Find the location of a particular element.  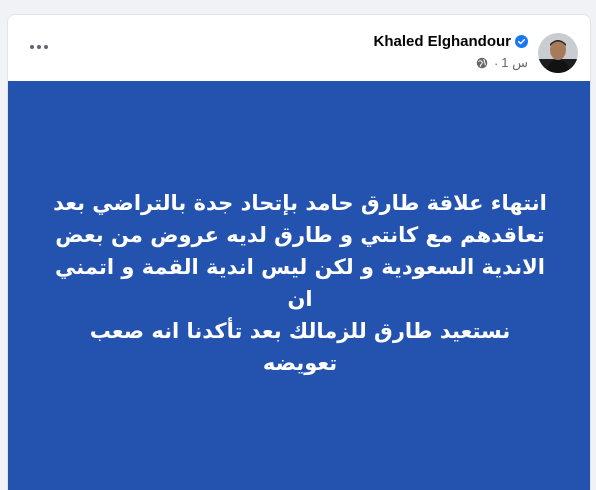

post-header: Khaled Elghandour · 1 س is located at coordinates (475, 57).